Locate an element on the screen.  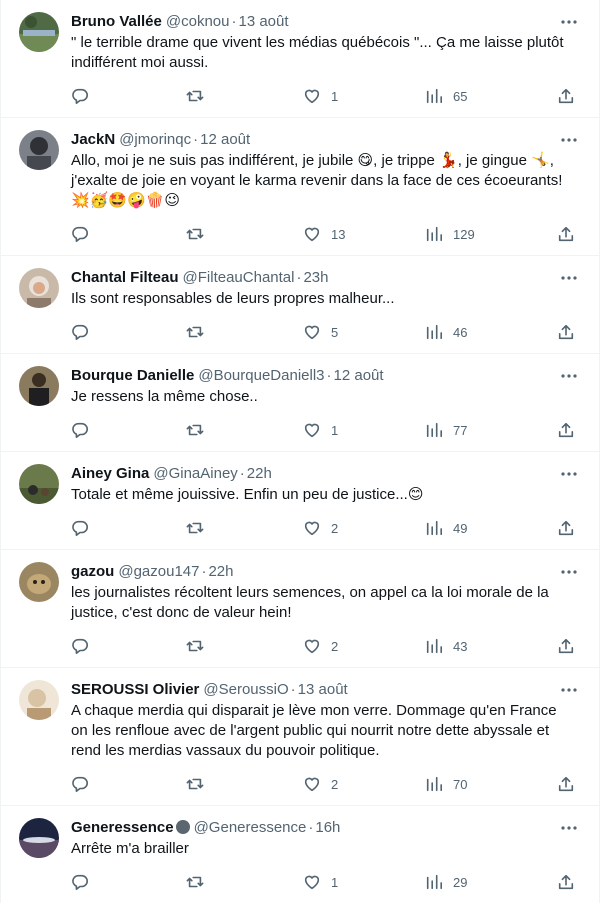
author-name: Bruno Vallée is located at coordinates (116, 21).